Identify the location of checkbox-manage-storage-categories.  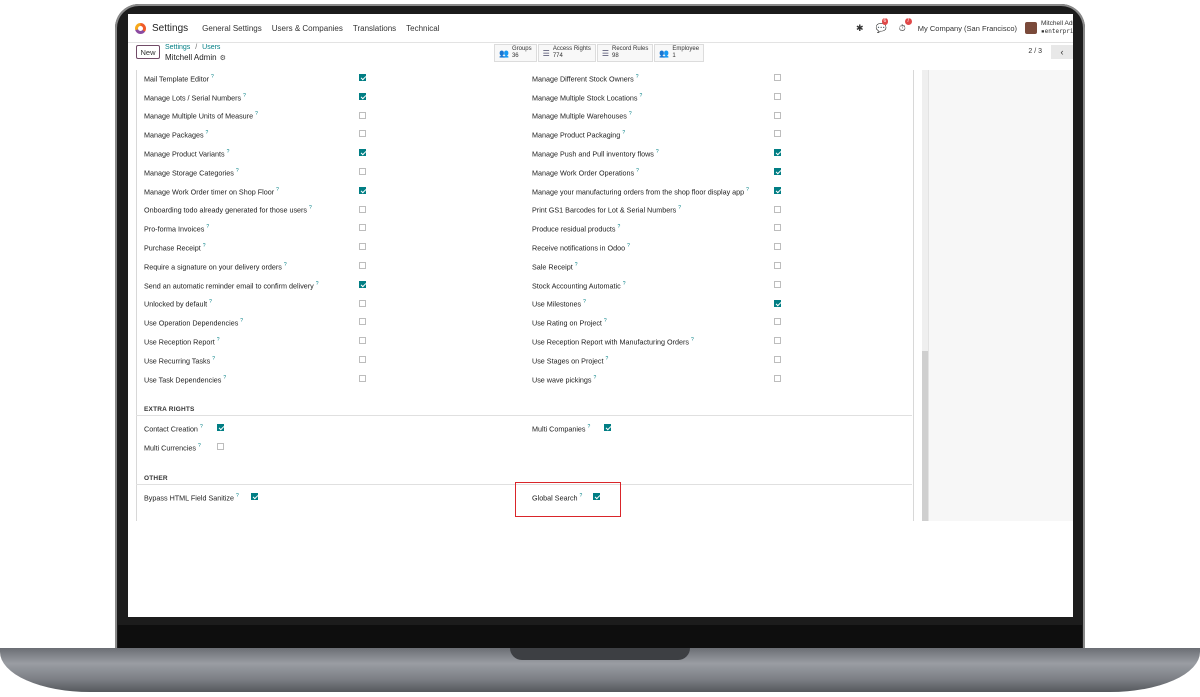
(362, 171).